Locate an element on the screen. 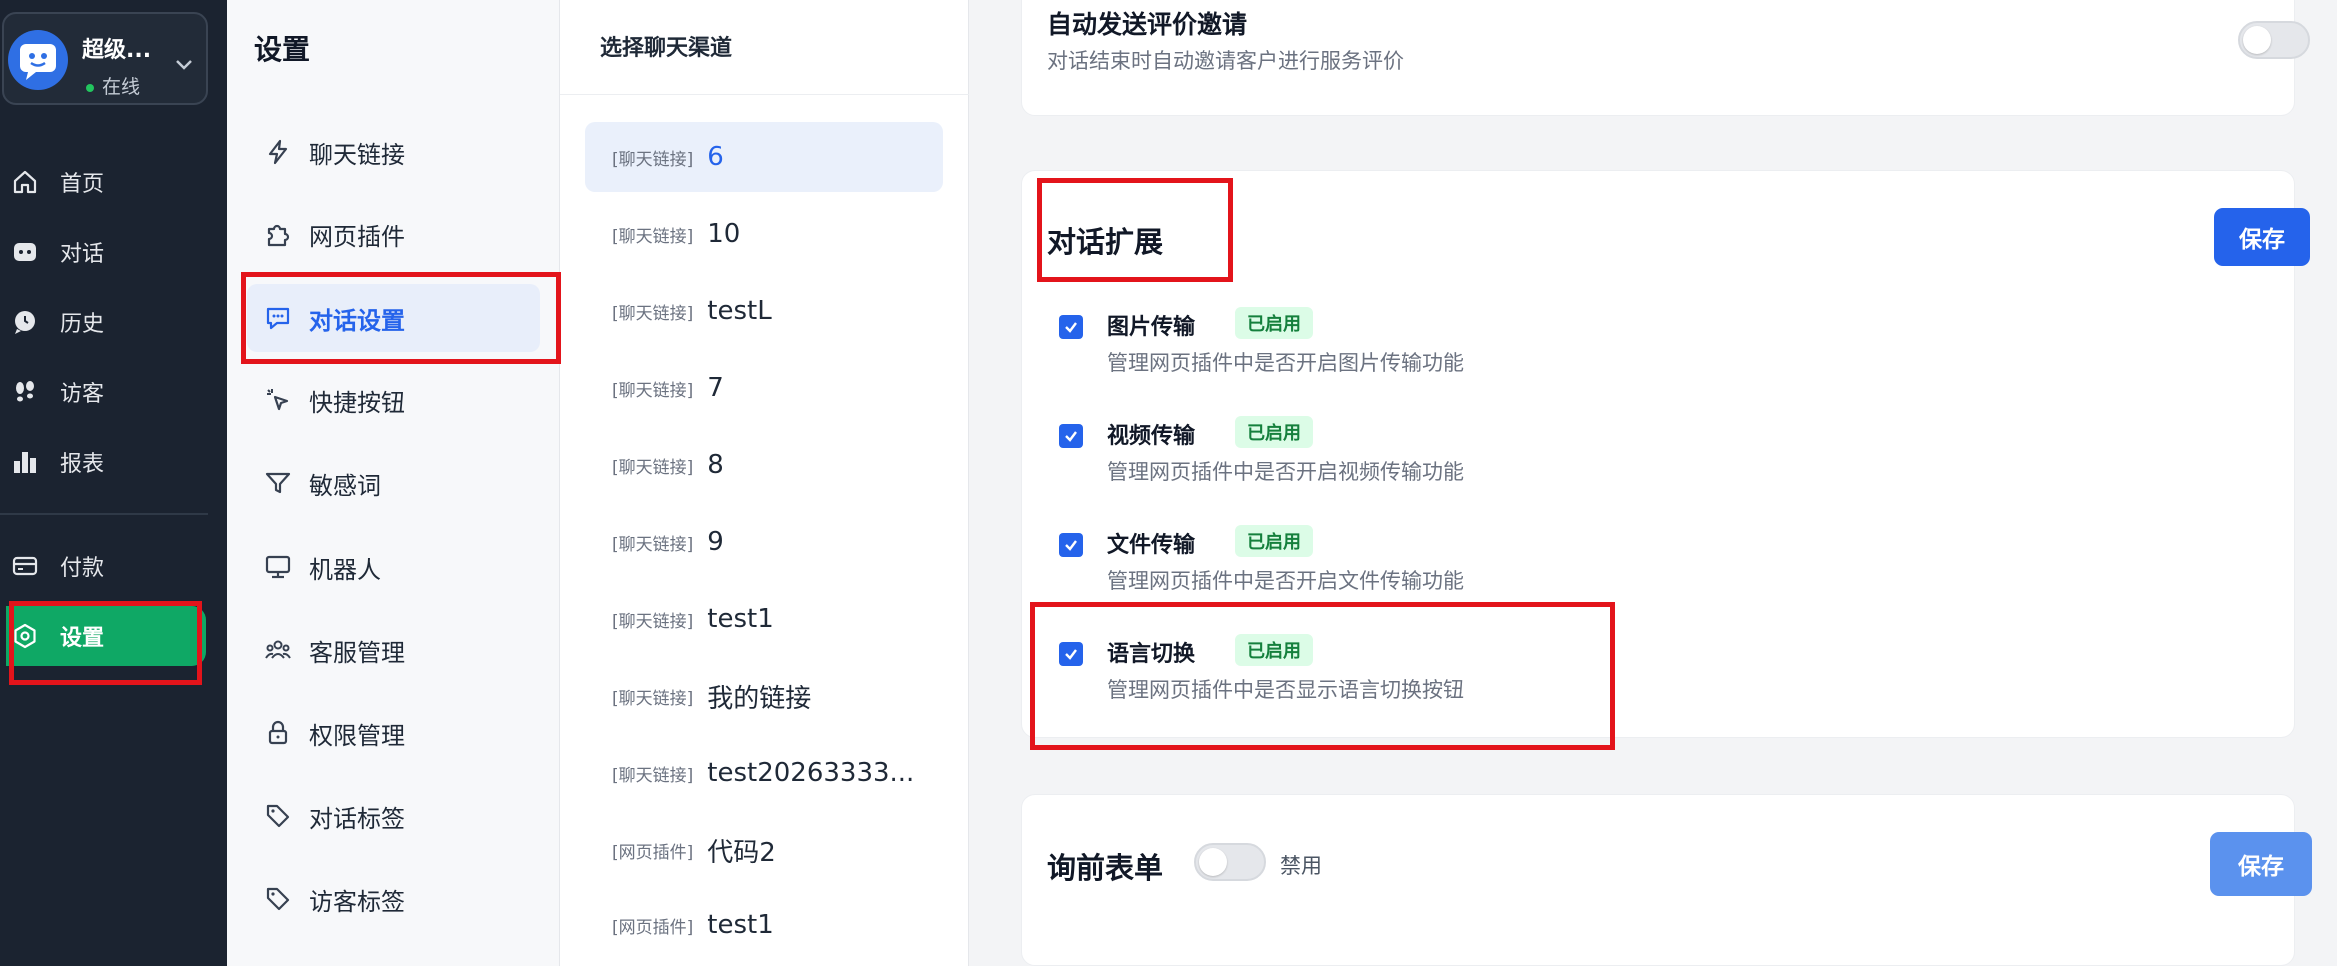  option-desc: 管理网页插件中是否开启图片传输功能 is located at coordinates (1285, 363).